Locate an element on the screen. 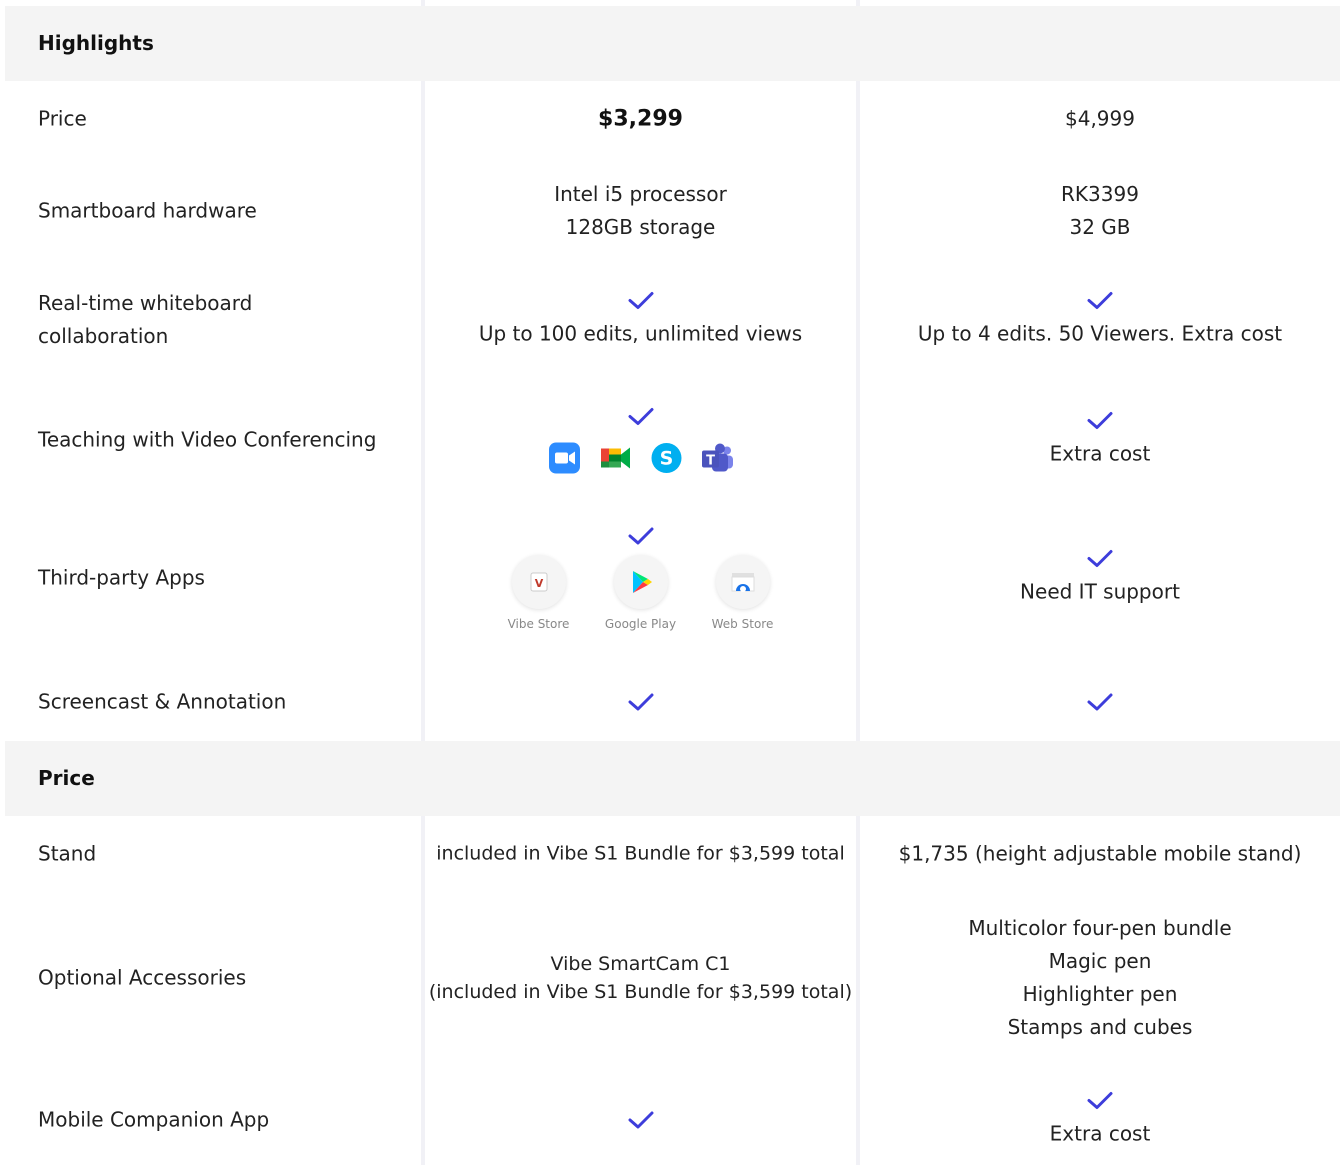 This screenshot has height=1165, width=1342. section-header-price: Price is located at coordinates (672, 778).